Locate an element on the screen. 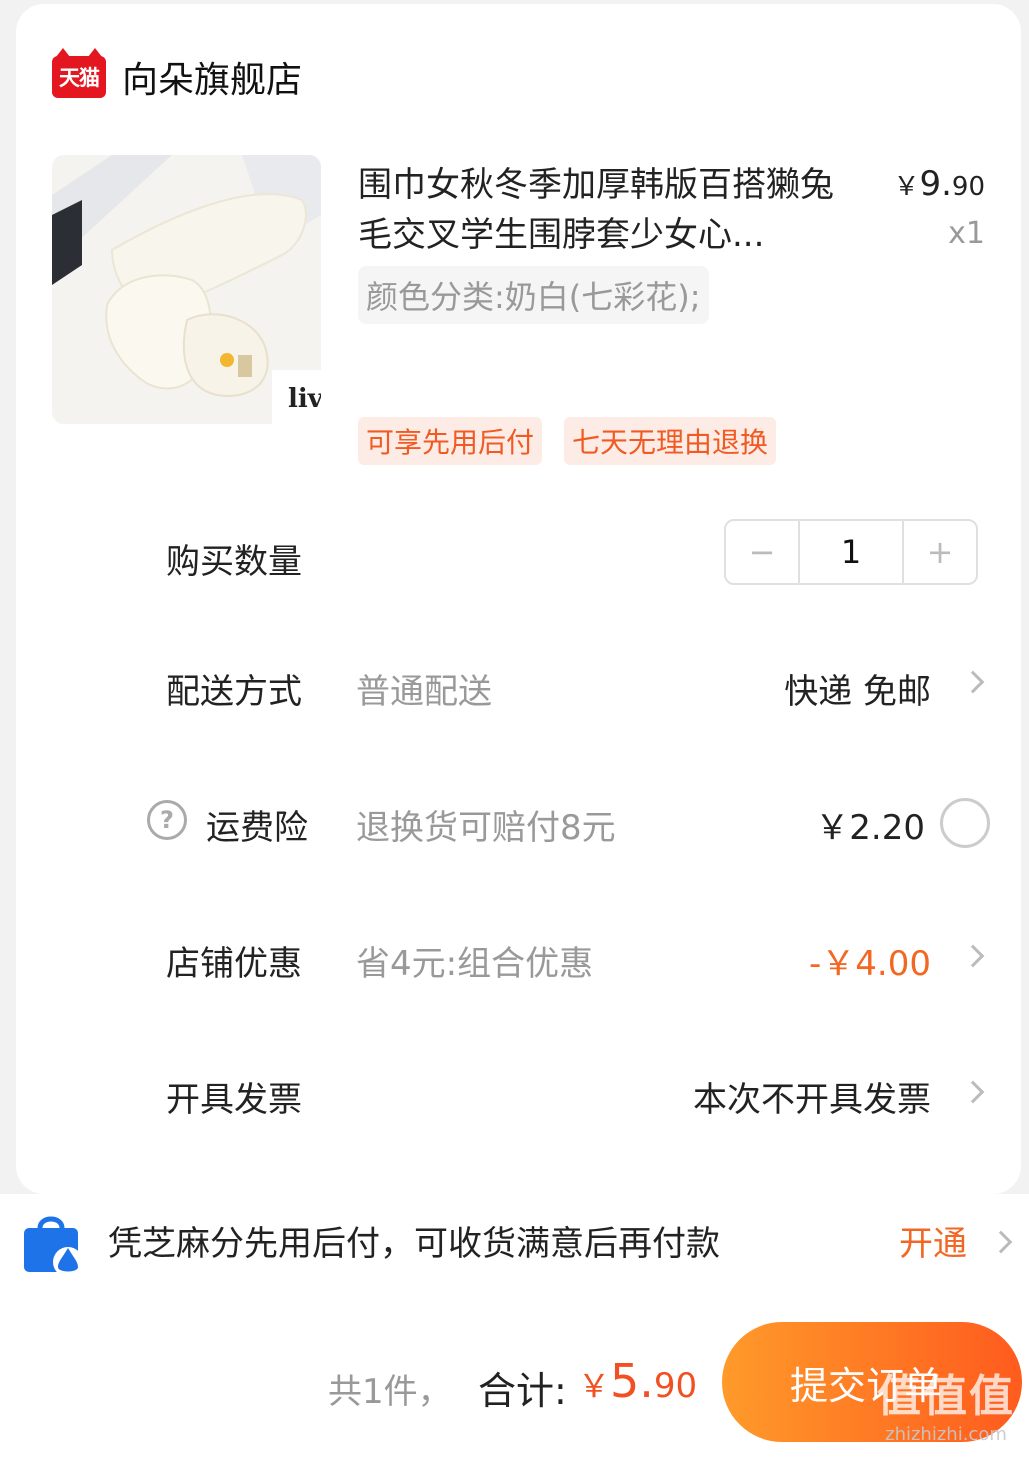 This screenshot has width=1029, height=1459. product-image: liv is located at coordinates (186, 289).